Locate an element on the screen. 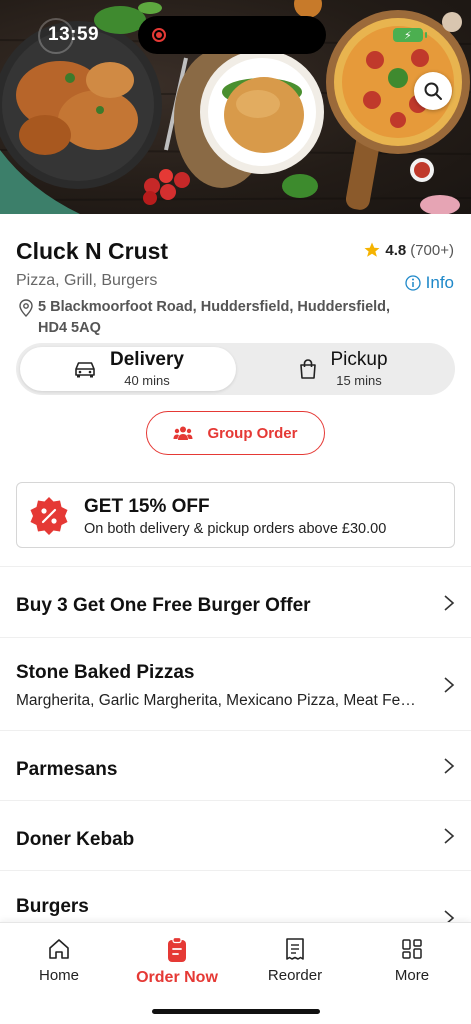  delivery-label: Delivery is located at coordinates (147, 359).